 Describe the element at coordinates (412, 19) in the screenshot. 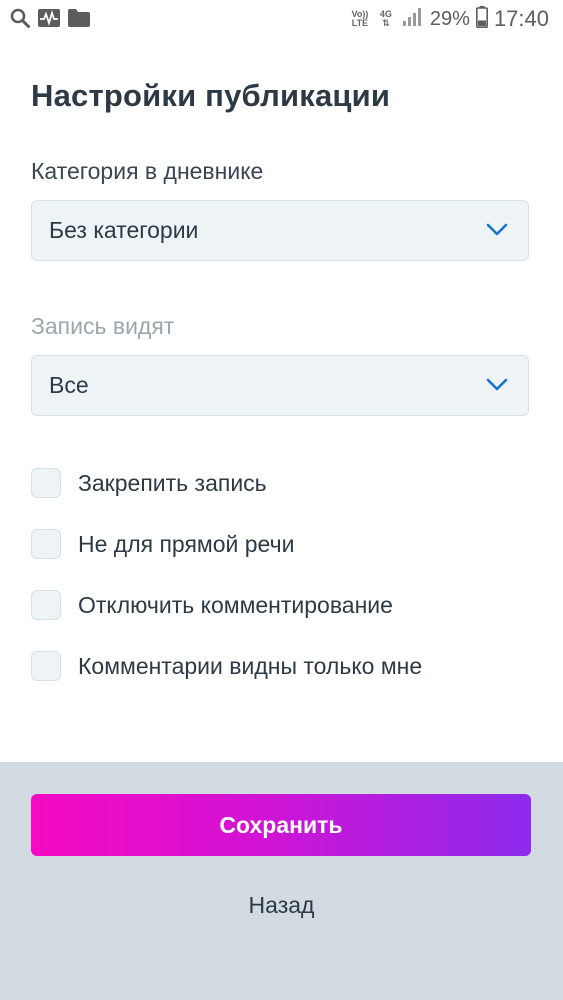

I see `signal-icon` at that location.